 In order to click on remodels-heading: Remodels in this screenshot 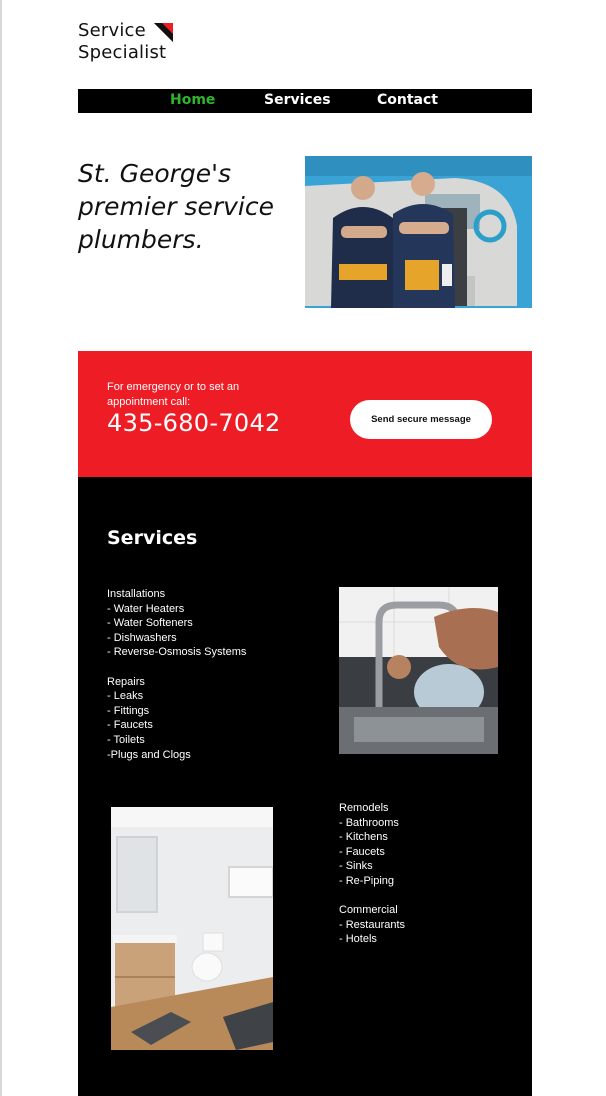, I will do `click(364, 808)`.